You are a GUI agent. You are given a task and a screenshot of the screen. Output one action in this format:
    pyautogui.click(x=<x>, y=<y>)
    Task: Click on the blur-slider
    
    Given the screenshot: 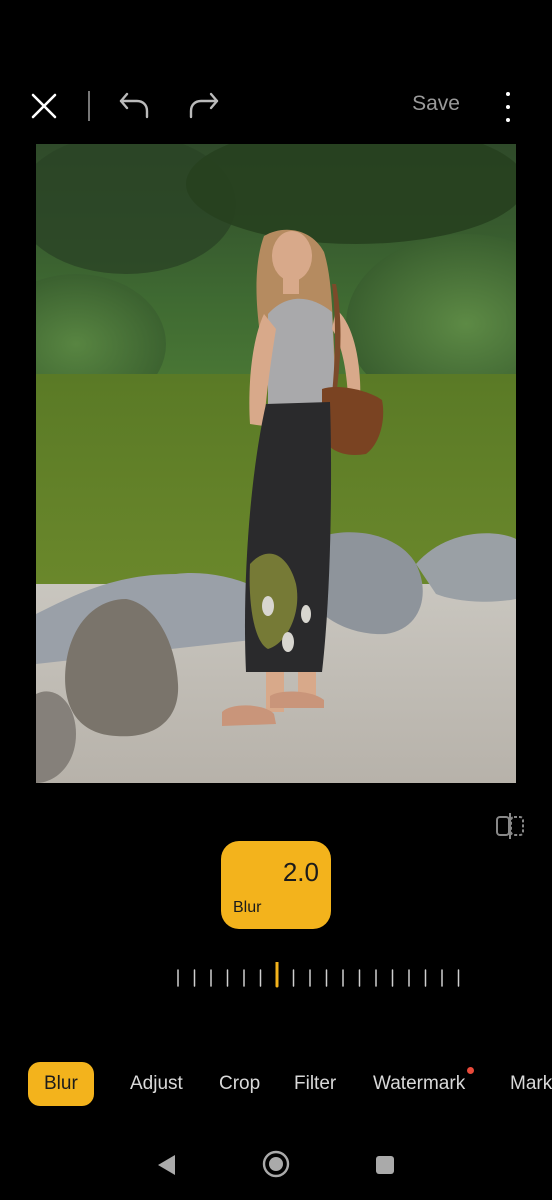 What is the action you would take?
    pyautogui.click(x=321, y=976)
    